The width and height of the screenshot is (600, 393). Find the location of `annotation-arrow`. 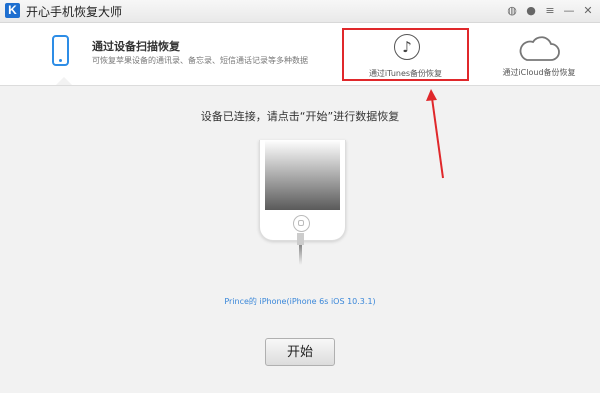

annotation-arrow is located at coordinates (435, 134).